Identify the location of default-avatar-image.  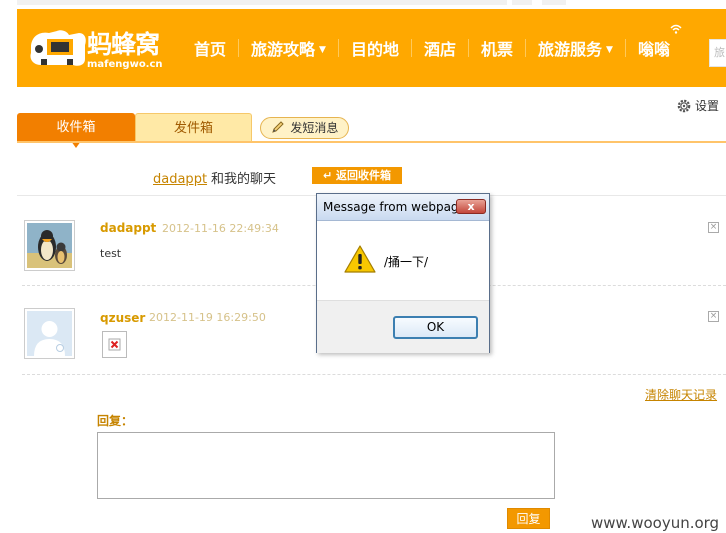
(49, 333).